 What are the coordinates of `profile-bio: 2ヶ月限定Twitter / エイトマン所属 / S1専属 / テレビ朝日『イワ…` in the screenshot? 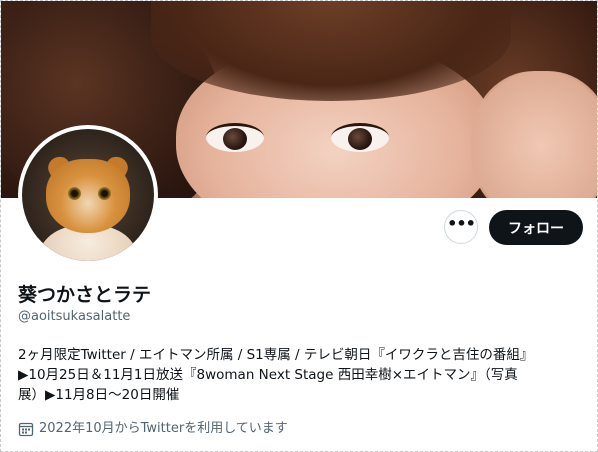 It's located at (300, 375).